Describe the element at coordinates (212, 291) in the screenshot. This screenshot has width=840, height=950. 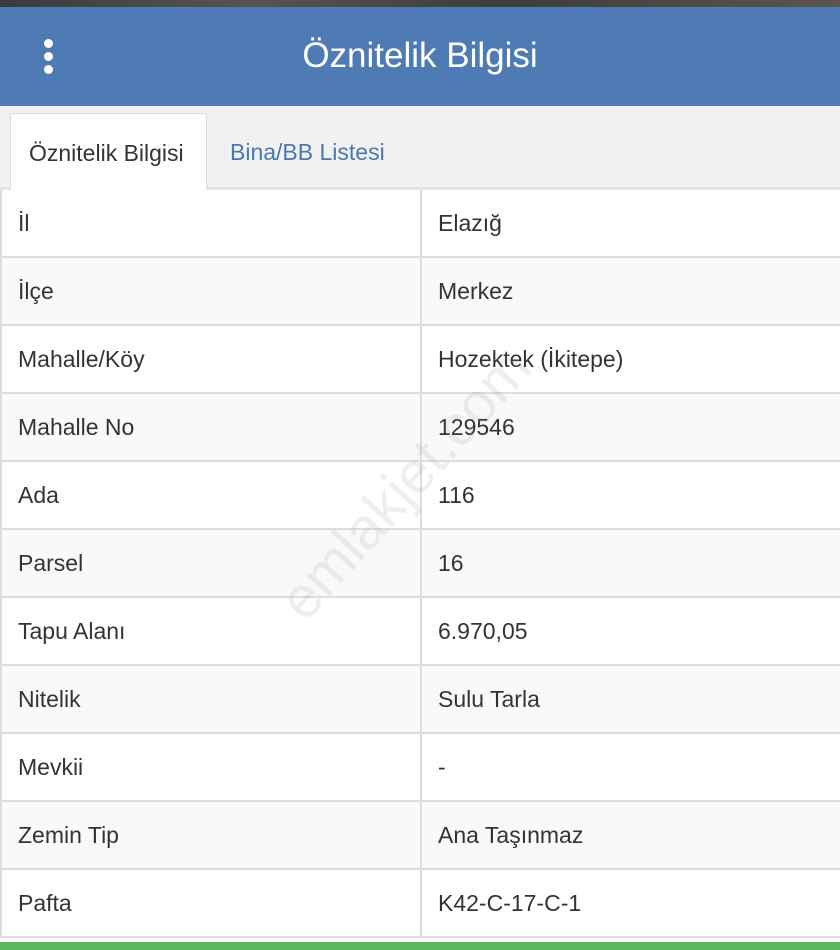
I see `row-key: İlçe` at that location.